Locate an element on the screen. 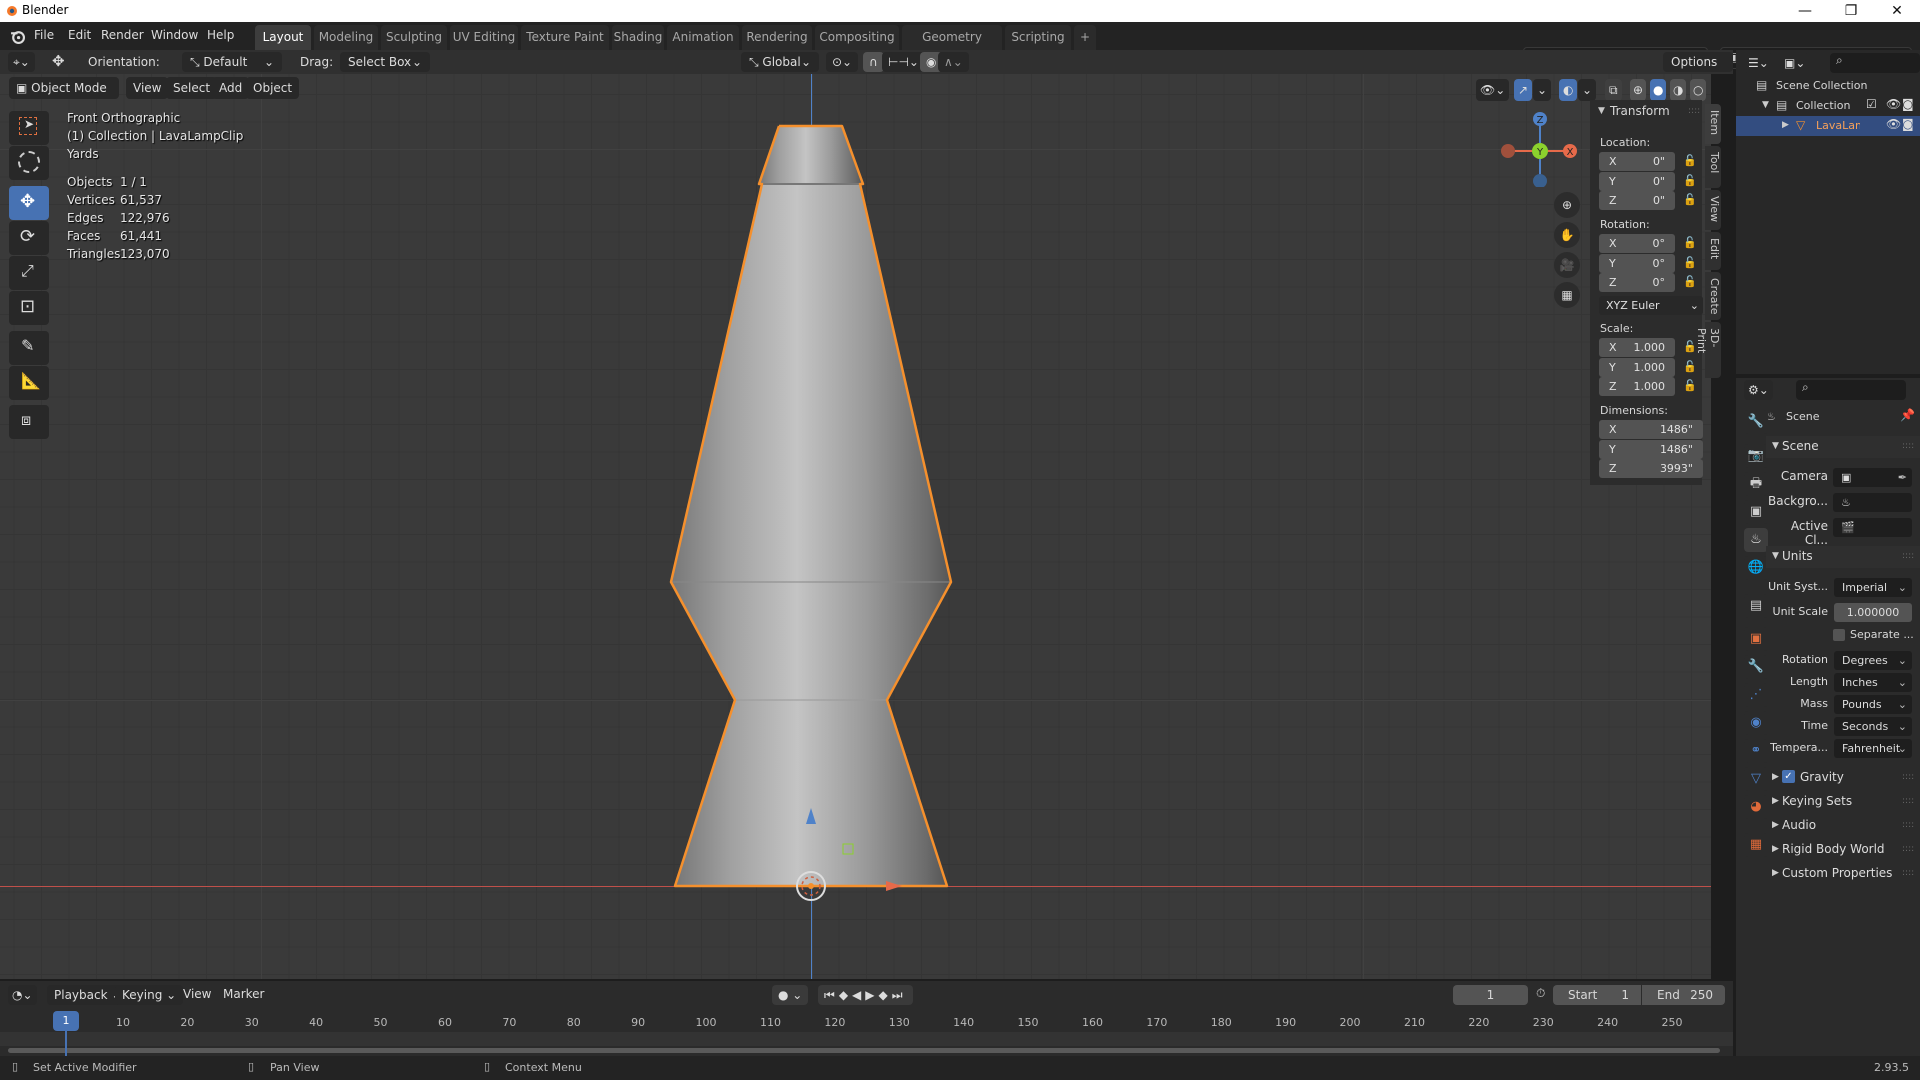  menu-help: Help is located at coordinates (220, 35).